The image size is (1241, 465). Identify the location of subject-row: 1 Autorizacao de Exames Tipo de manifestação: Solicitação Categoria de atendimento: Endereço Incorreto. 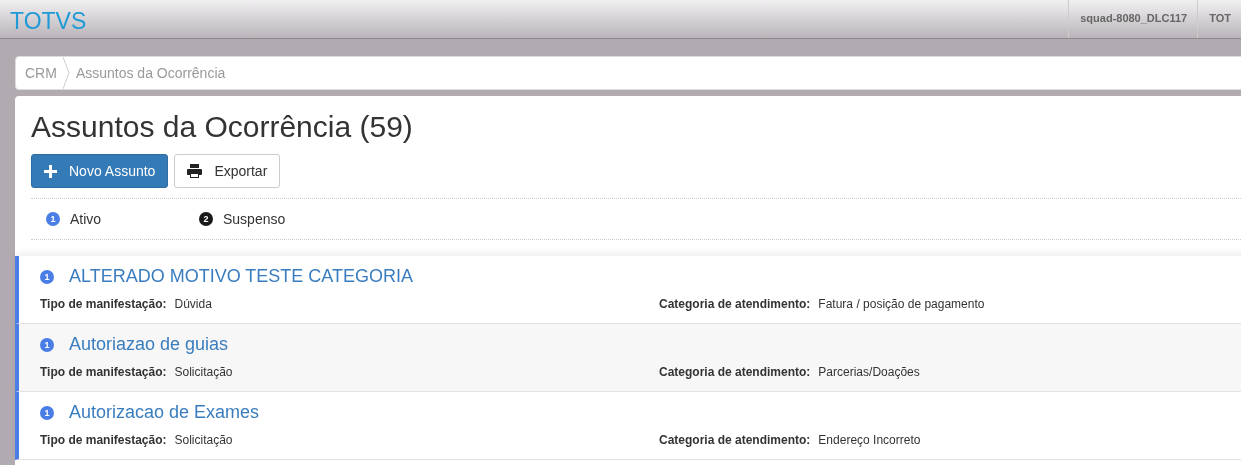
(628, 426).